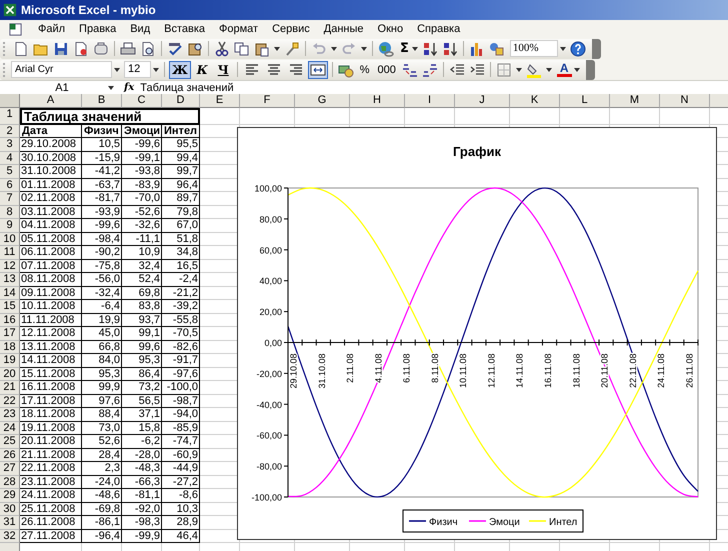 The width and height of the screenshot is (728, 551). Describe the element at coordinates (223, 69) in the screenshot. I see `underline-button: Ч` at that location.